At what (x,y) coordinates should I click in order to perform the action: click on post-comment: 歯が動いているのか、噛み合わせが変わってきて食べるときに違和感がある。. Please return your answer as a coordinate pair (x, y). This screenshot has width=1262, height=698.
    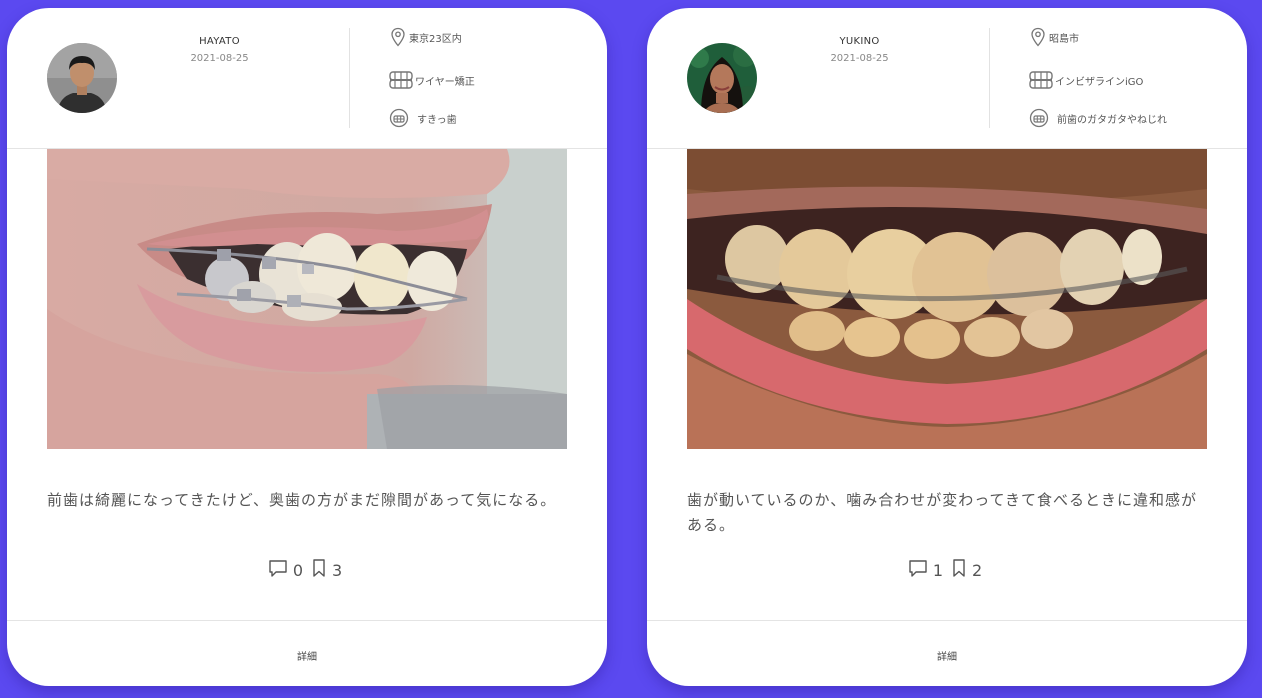
    Looking at the image, I should click on (942, 512).